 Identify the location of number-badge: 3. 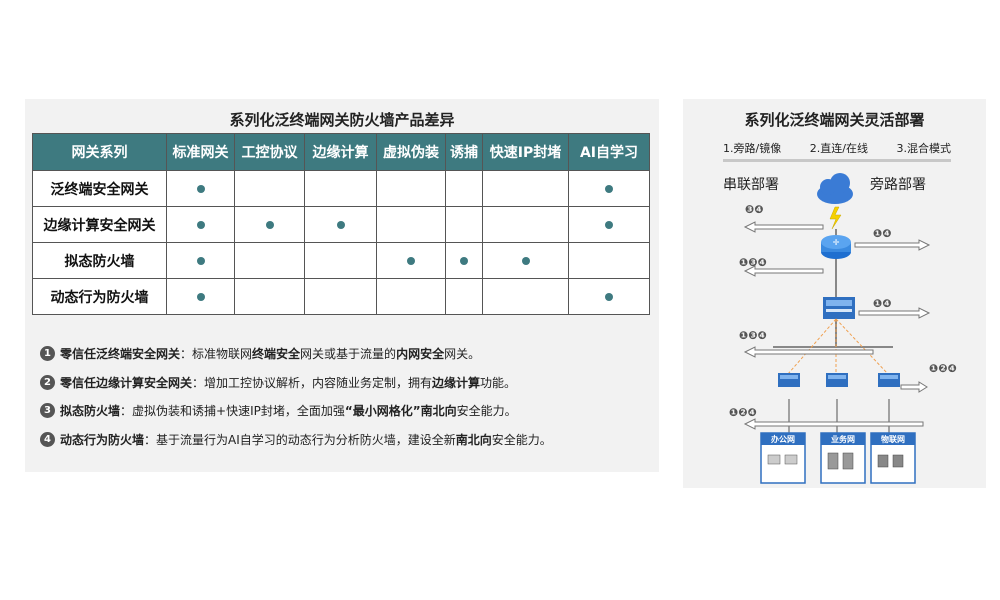
(47, 410).